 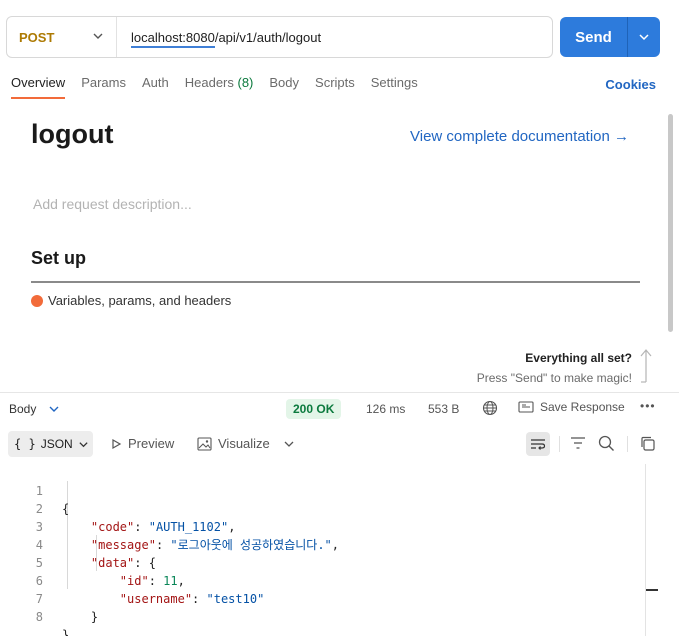 I want to click on word-wrap-button, so click(x=538, y=444).